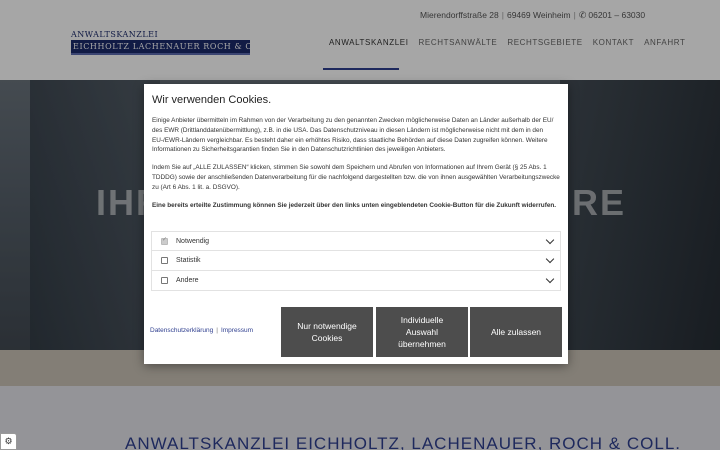 This screenshot has width=720, height=450. I want to click on accept-individual-button: Individuelle Auswahl übernehmen, so click(422, 332).